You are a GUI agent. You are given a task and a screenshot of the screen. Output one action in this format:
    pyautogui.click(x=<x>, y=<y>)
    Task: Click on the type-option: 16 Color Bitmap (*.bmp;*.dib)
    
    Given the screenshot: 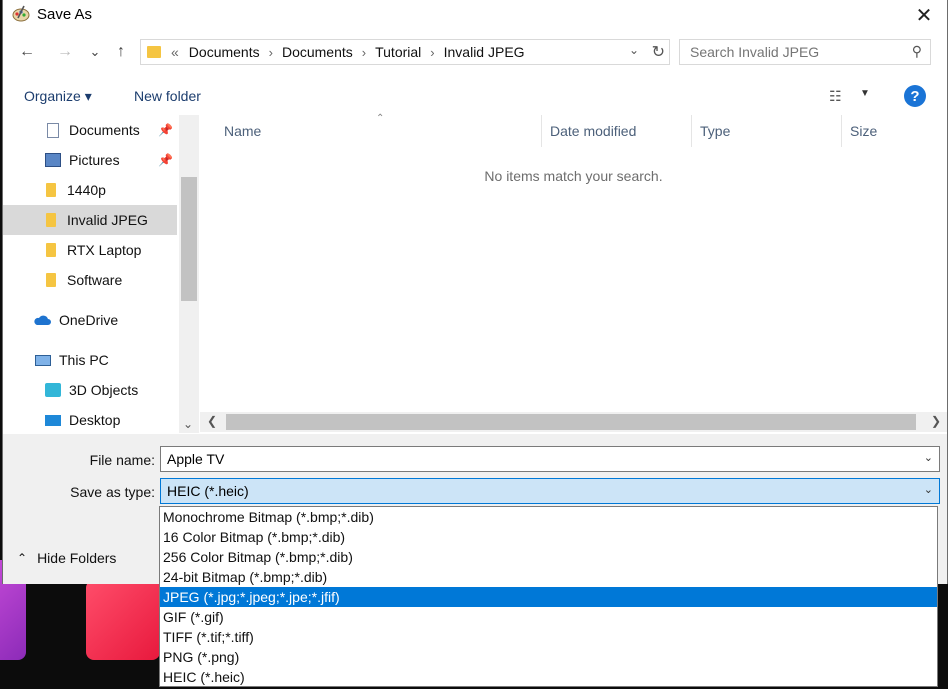 What is the action you would take?
    pyautogui.click(x=548, y=537)
    